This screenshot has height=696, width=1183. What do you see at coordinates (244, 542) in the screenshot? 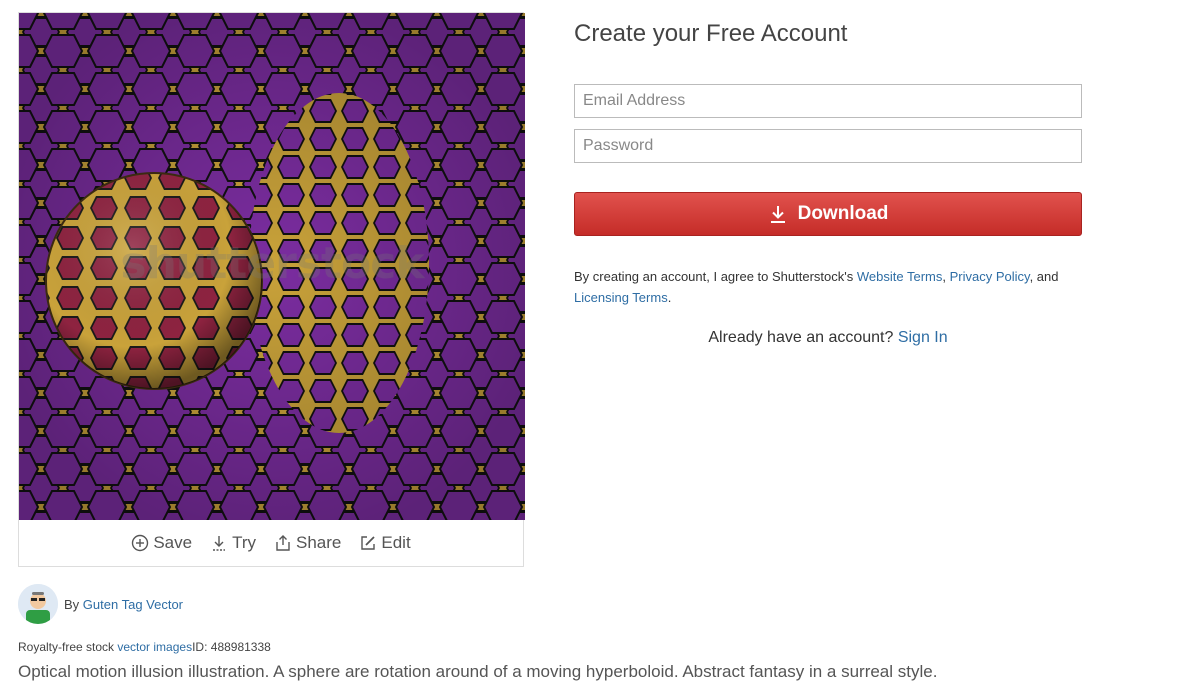
I see `try-label: Try` at bounding box center [244, 542].